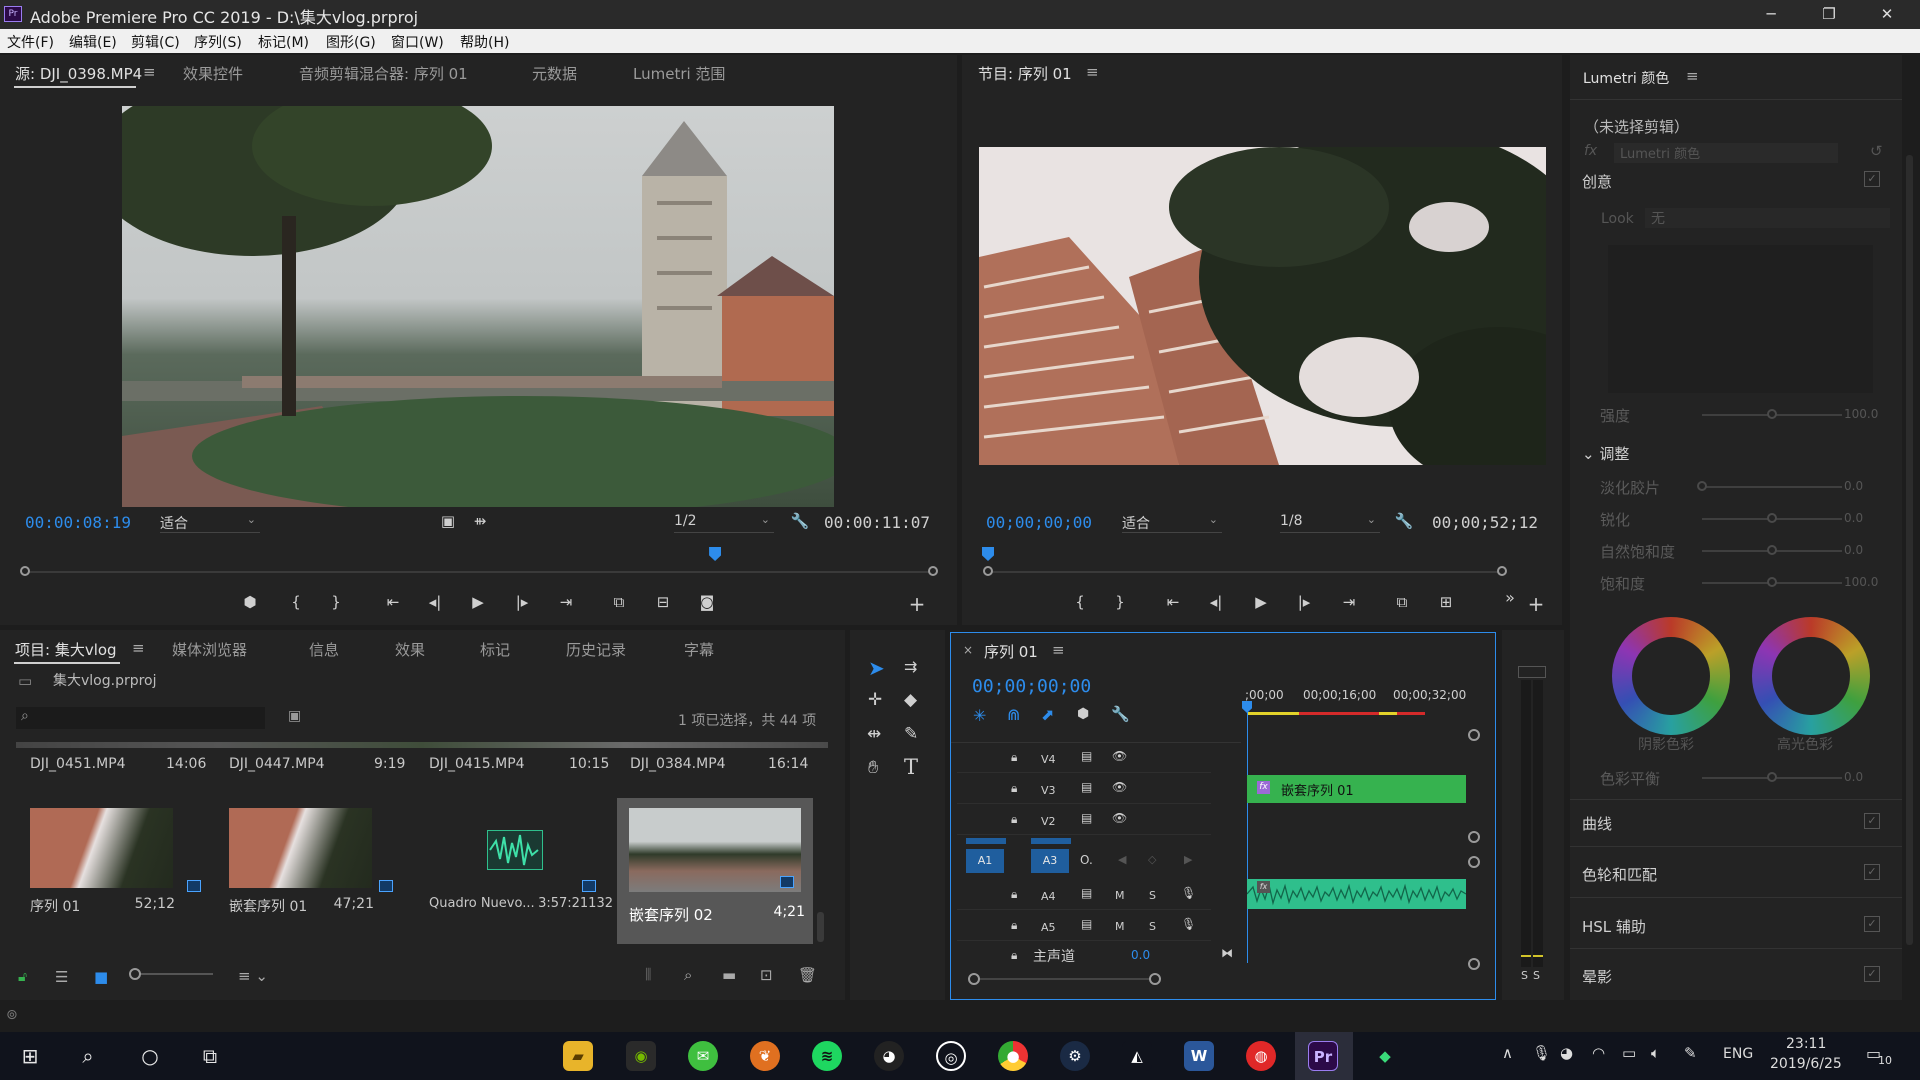  Describe the element at coordinates (1629, 1053) in the screenshot. I see `tray-battery-icon: ▭` at that location.